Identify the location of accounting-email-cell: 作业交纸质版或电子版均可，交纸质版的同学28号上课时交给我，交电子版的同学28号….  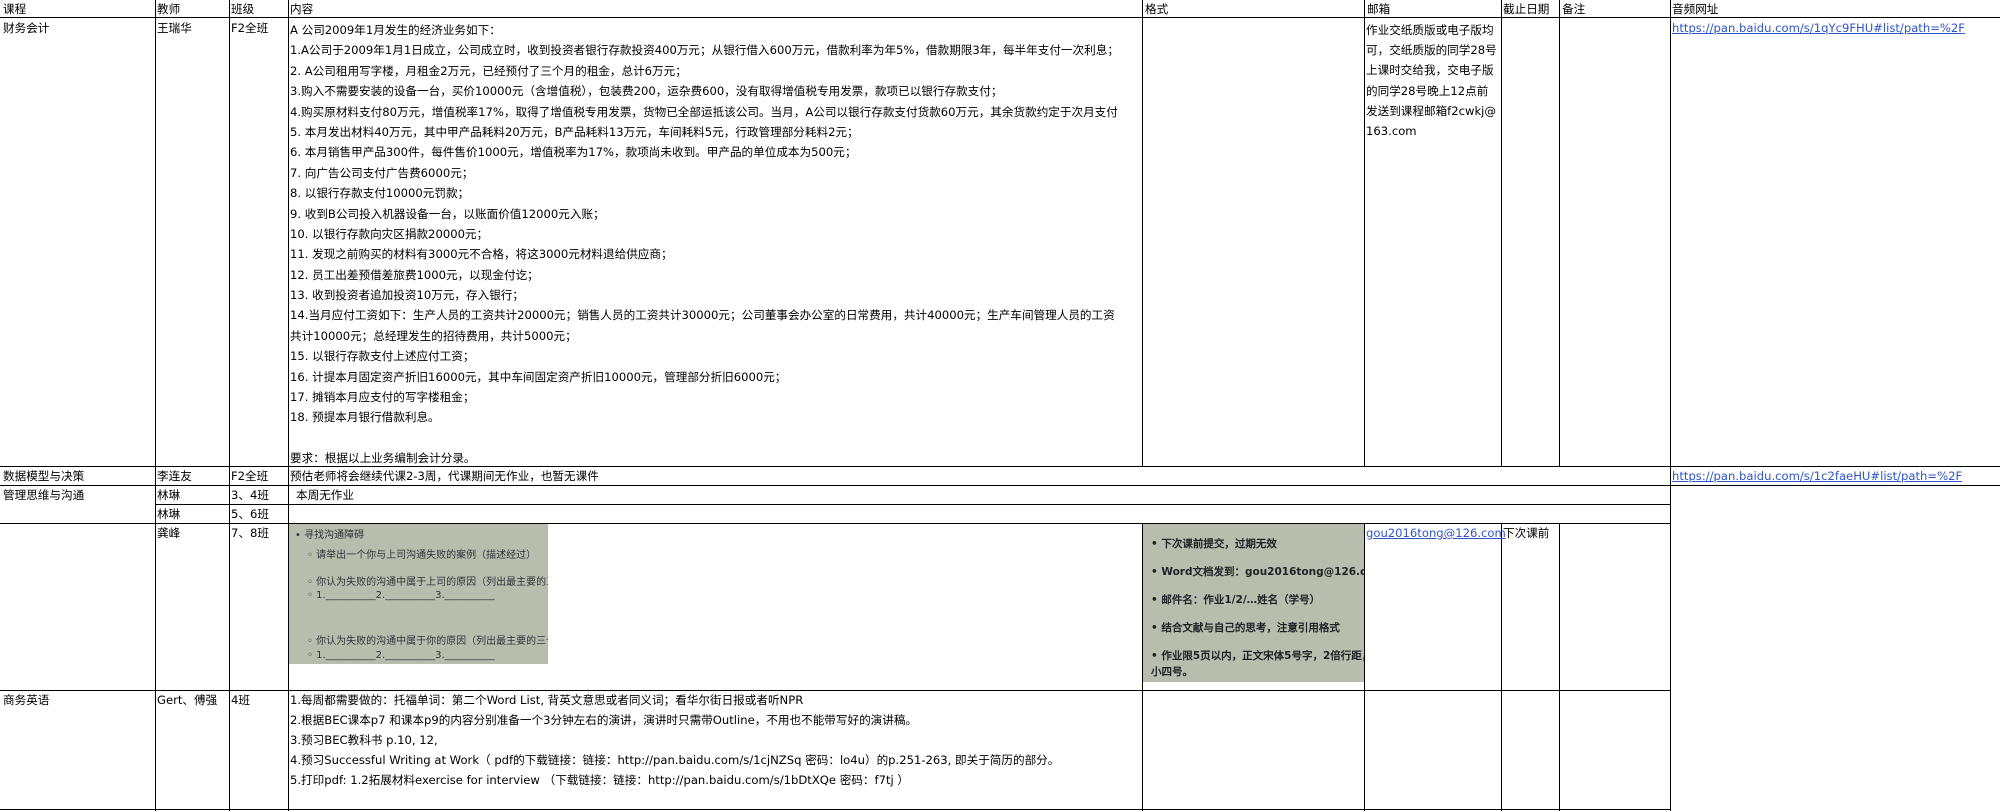
(1432, 80).